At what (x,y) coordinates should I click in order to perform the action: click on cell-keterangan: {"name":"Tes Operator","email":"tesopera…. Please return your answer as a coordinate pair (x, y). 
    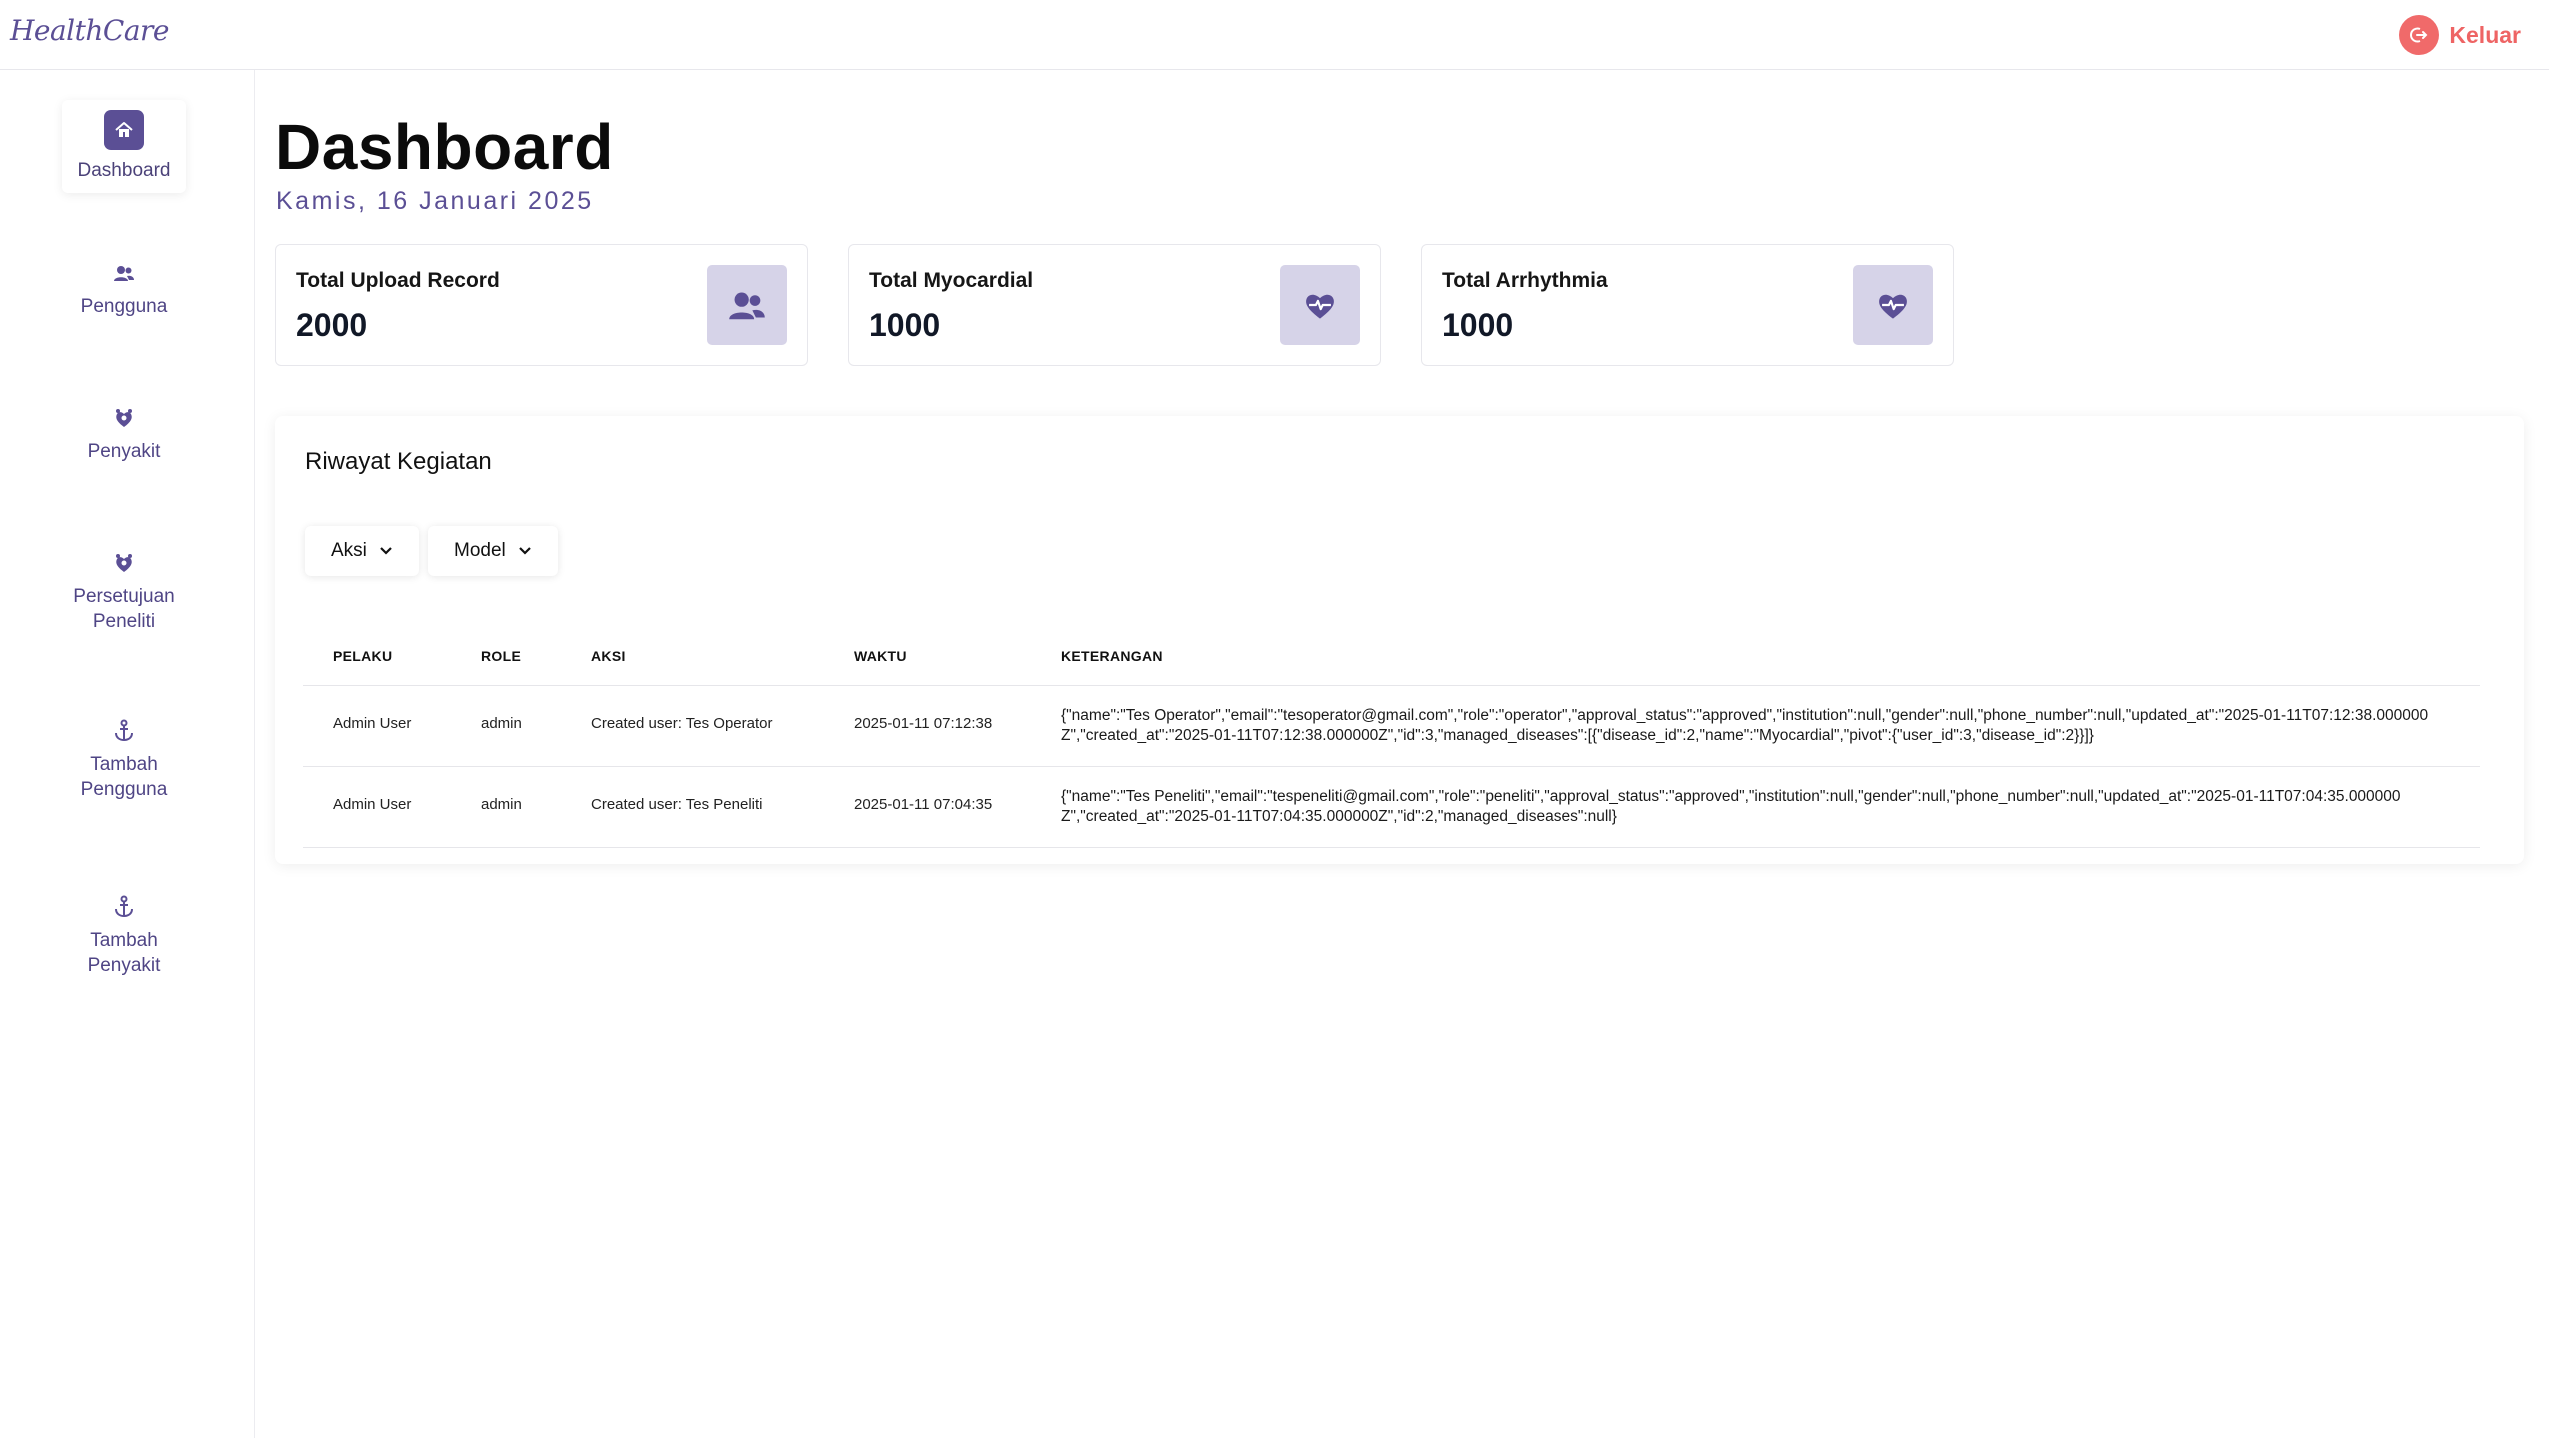
    Looking at the image, I should click on (1745, 725).